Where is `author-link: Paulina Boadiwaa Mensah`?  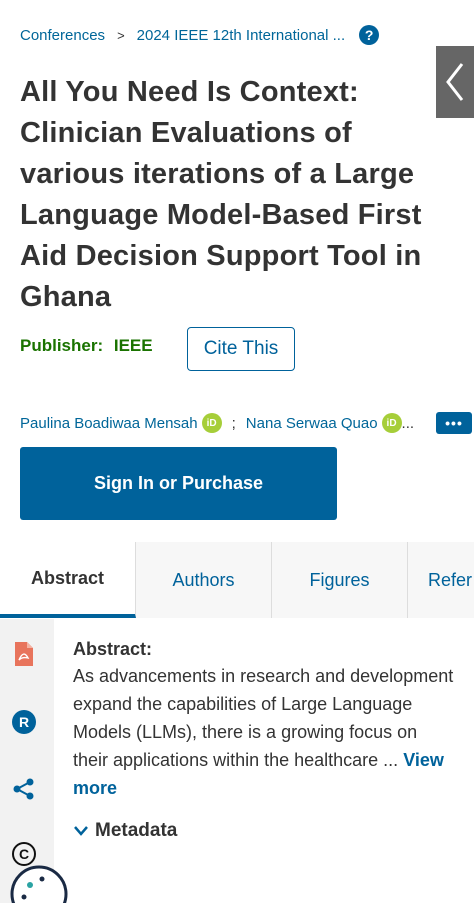
author-link: Paulina Boadiwaa Mensah is located at coordinates (109, 423).